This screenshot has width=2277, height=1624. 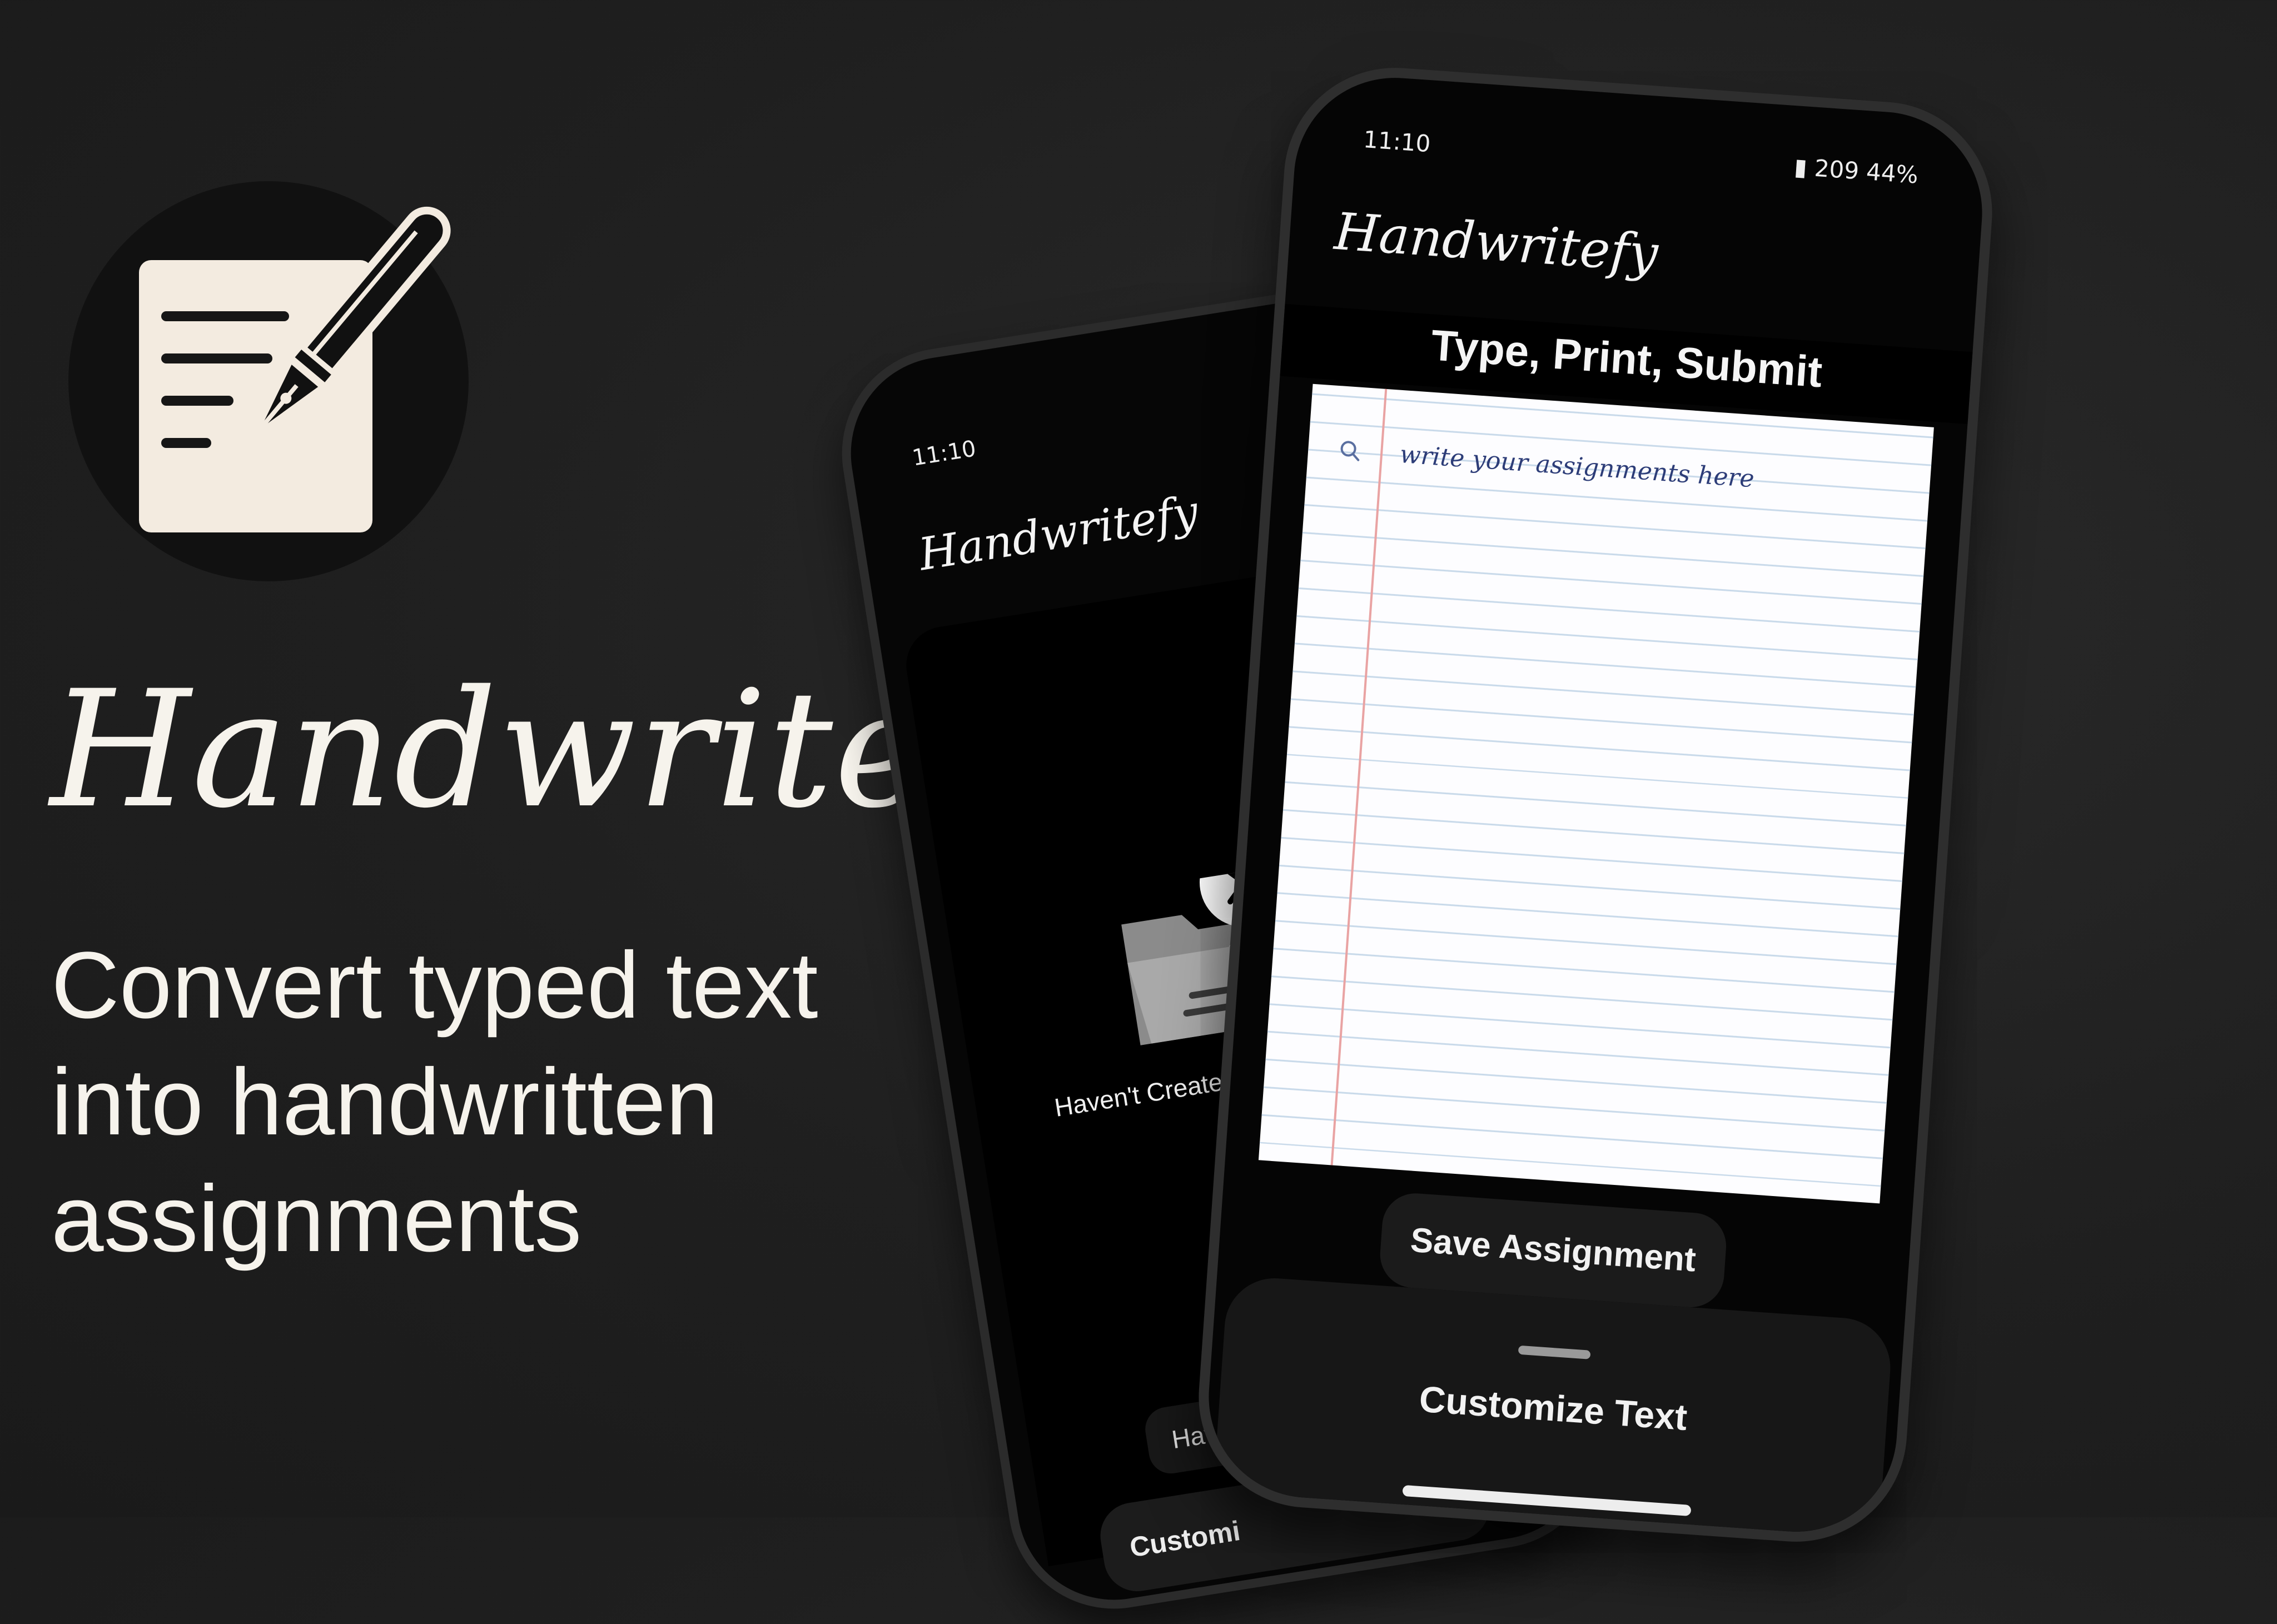 I want to click on bottom-sheet: Customize Text, so click(x=1553, y=1412).